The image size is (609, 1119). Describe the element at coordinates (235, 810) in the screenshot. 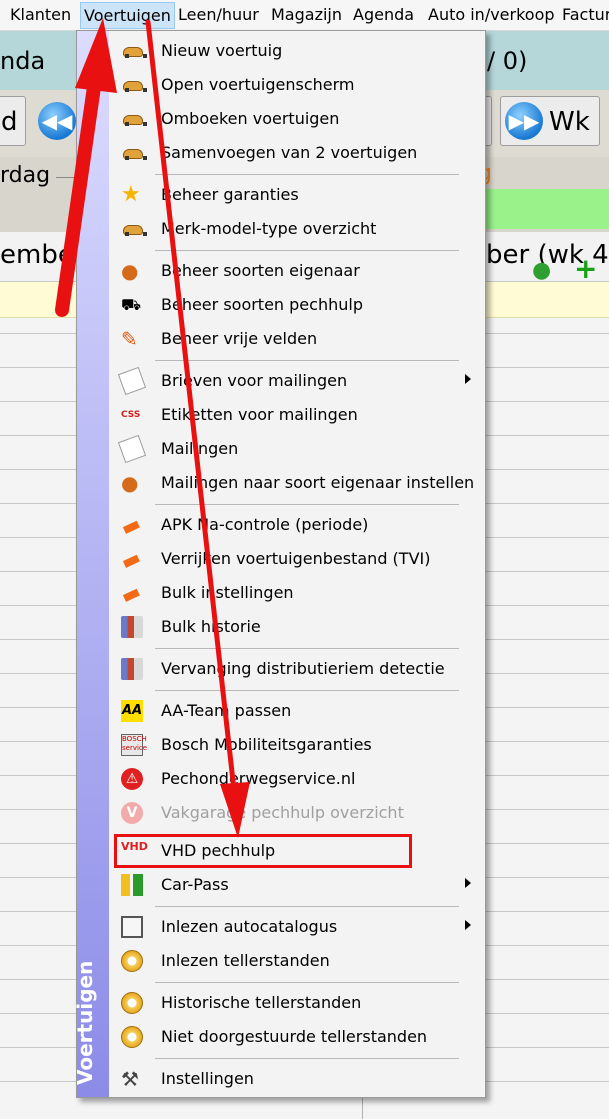

I see `arrow-down-head` at that location.